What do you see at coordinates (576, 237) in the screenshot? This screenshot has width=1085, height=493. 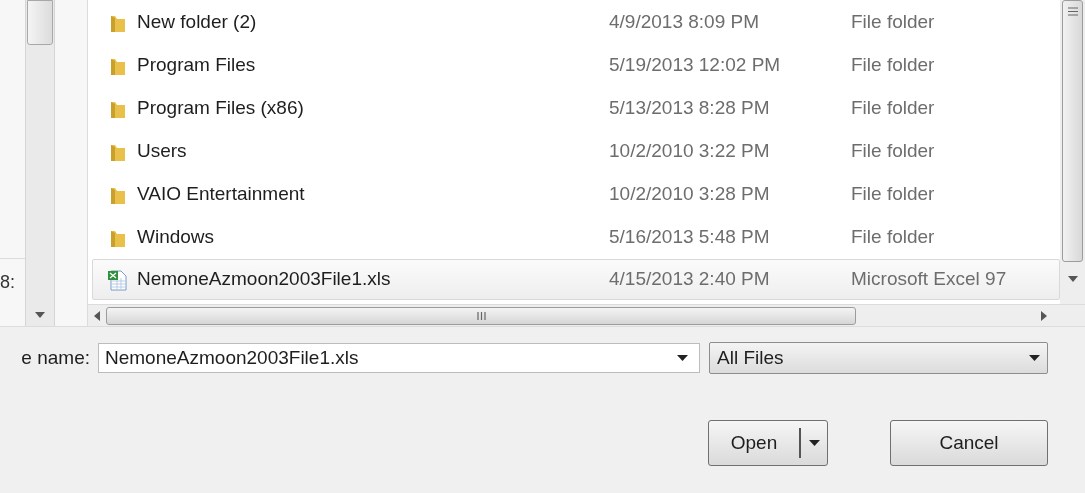 I see `file-row: Windows 5/16/2013 5:48 PM File folder` at bounding box center [576, 237].